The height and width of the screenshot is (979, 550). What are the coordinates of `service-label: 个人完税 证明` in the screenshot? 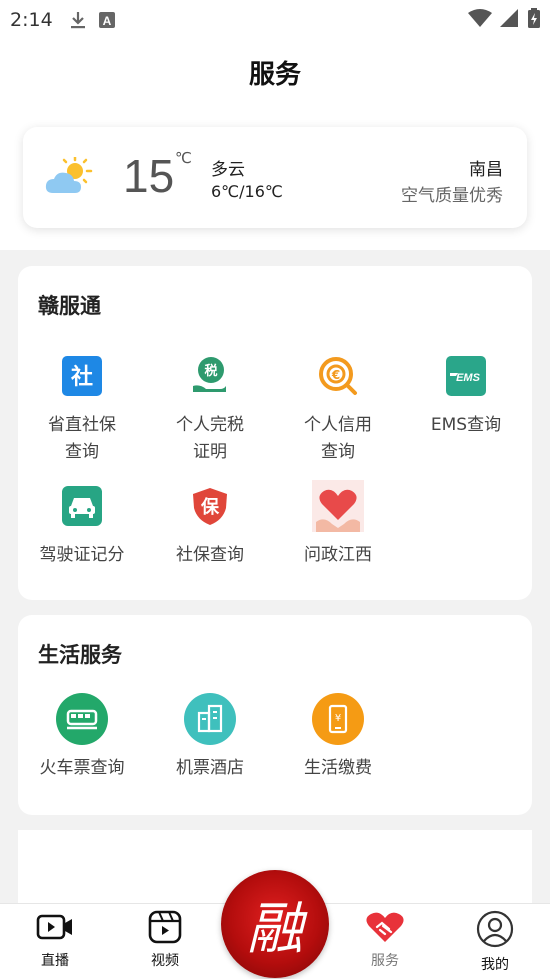 It's located at (210, 438).